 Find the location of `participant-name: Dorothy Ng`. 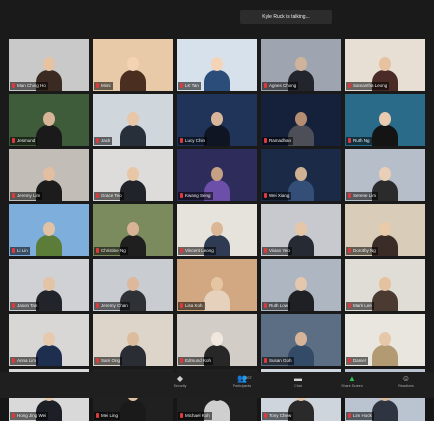

participant-name: Dorothy Ng is located at coordinates (364, 250).